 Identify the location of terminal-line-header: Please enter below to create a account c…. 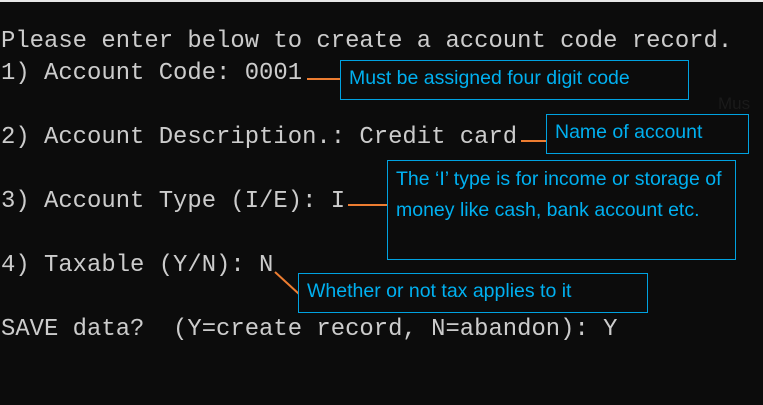
(367, 41).